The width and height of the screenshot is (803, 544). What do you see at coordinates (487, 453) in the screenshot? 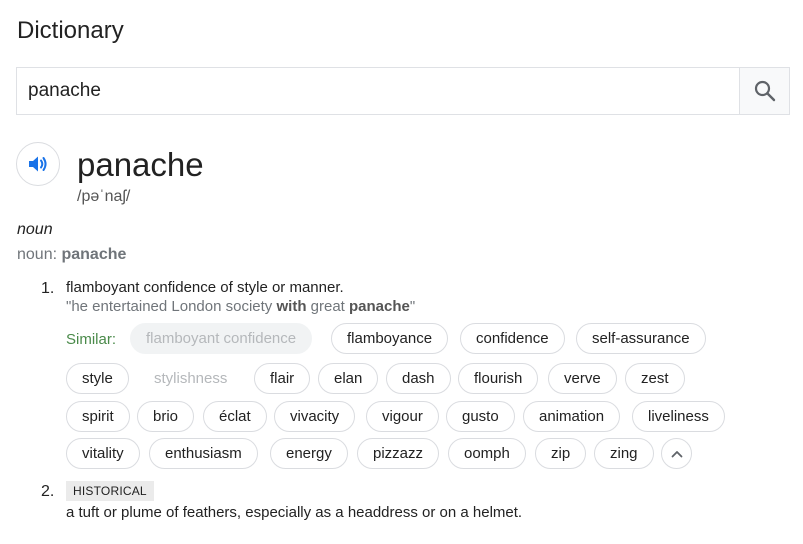
I see `synonym-chip: oomph` at bounding box center [487, 453].